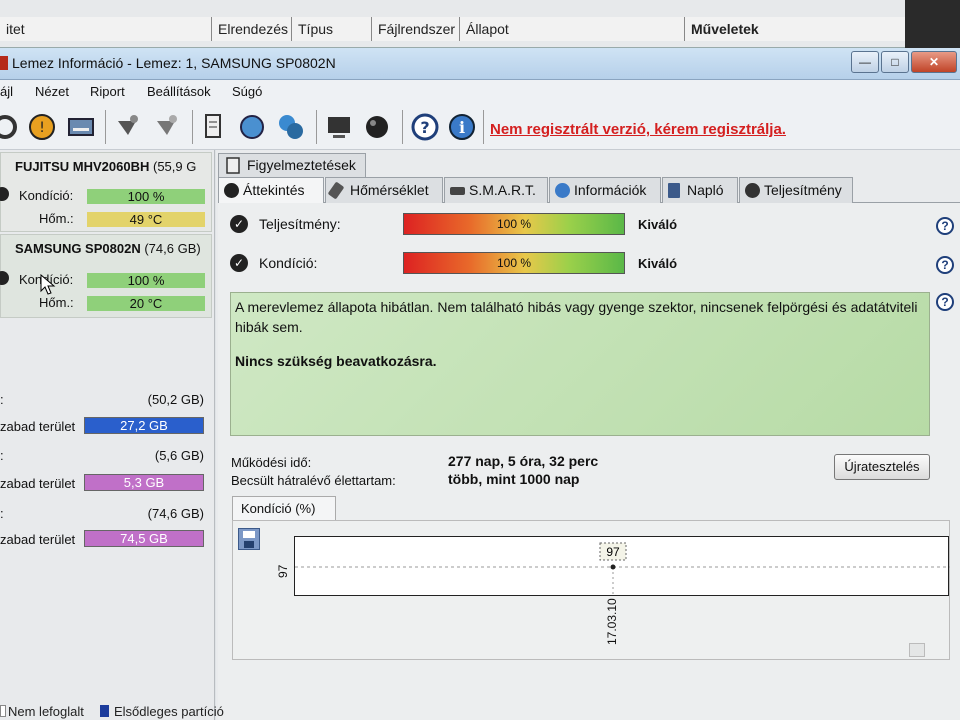 This screenshot has width=960, height=720. I want to click on menu-report: Riport, so click(107, 91).